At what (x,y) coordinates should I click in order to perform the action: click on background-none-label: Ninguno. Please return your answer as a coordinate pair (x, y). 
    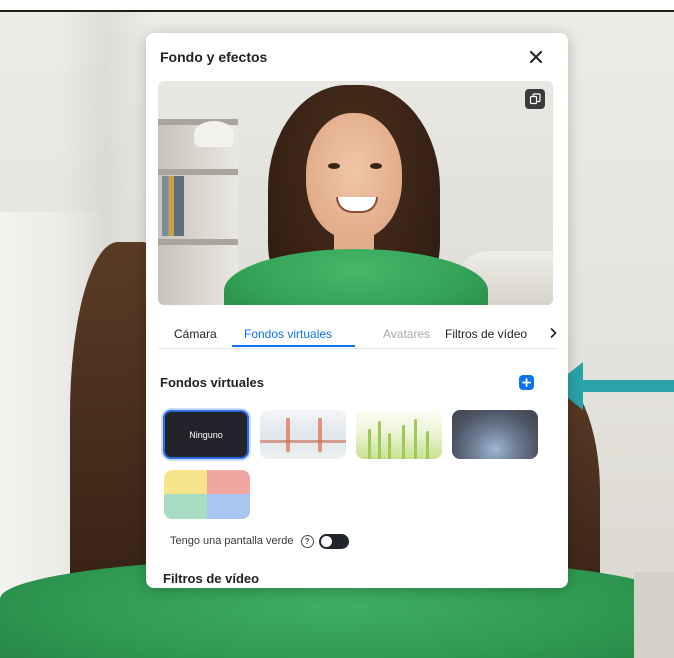
    Looking at the image, I should click on (206, 434).